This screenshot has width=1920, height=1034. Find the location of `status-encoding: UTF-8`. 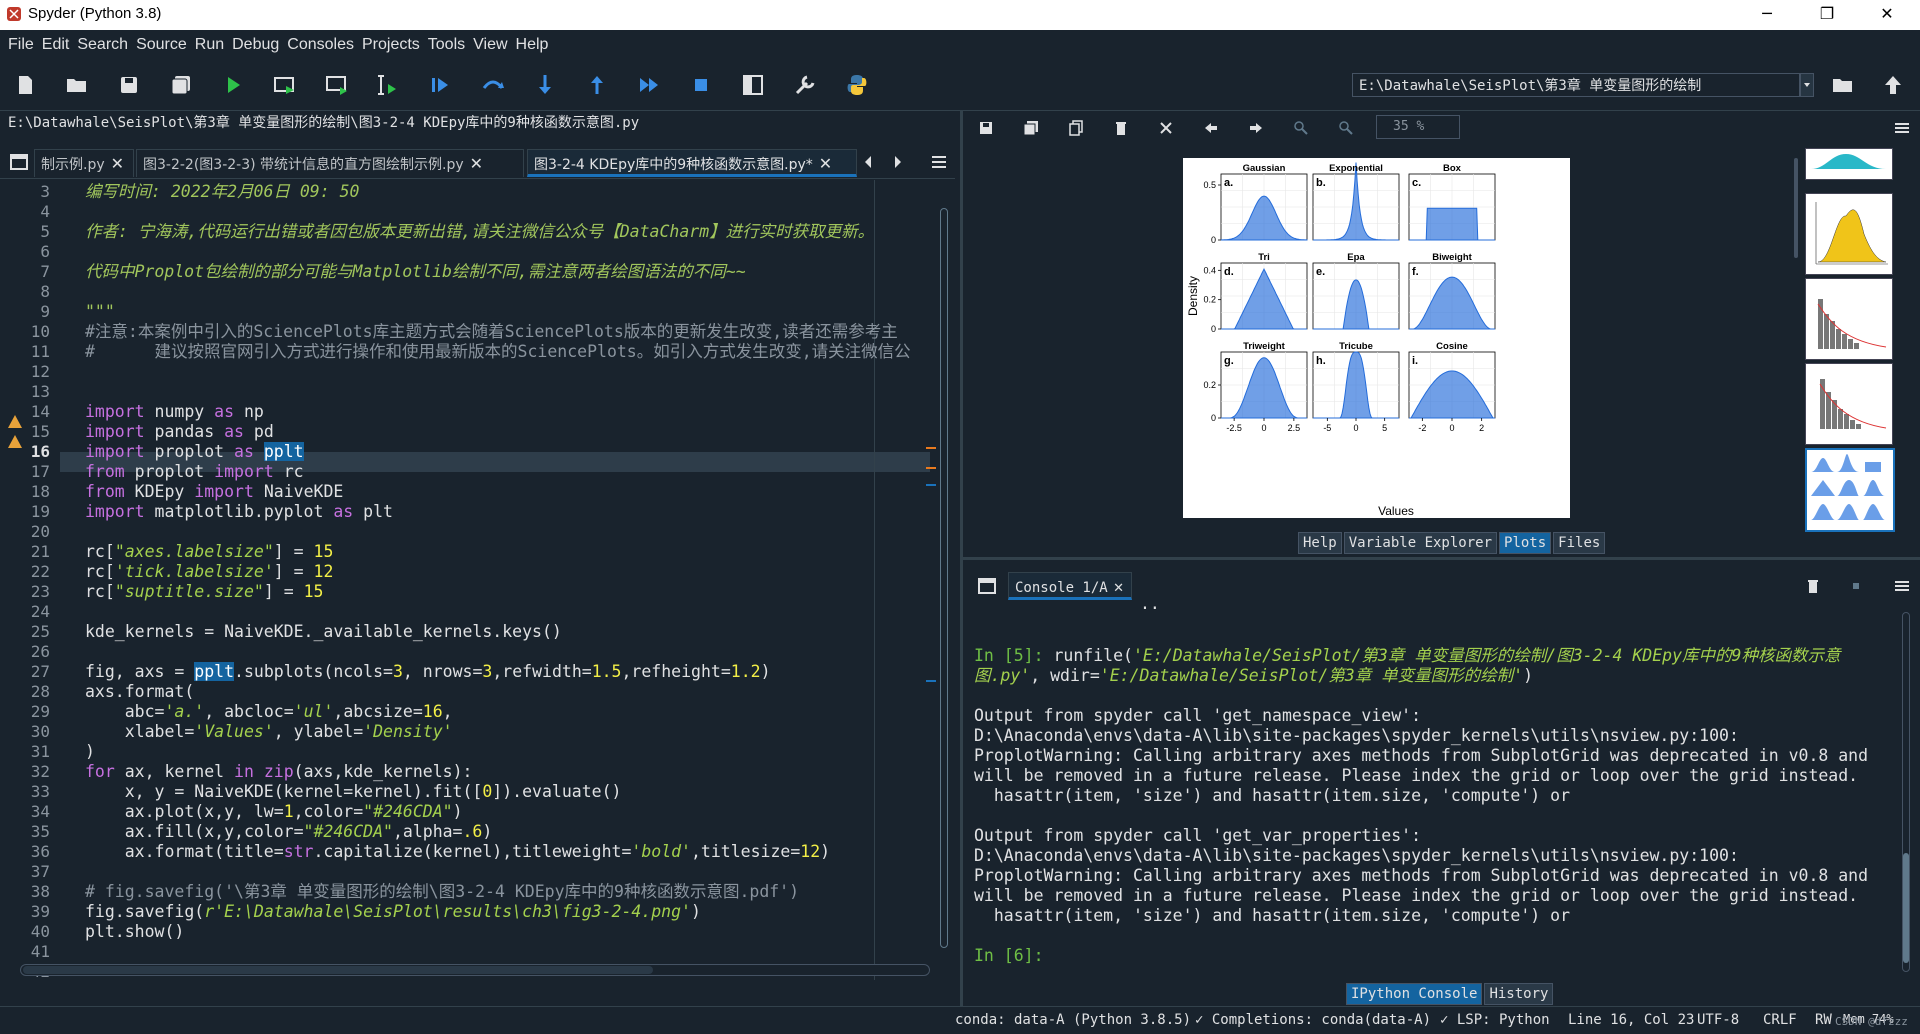

status-encoding: UTF-8 is located at coordinates (1718, 1020).